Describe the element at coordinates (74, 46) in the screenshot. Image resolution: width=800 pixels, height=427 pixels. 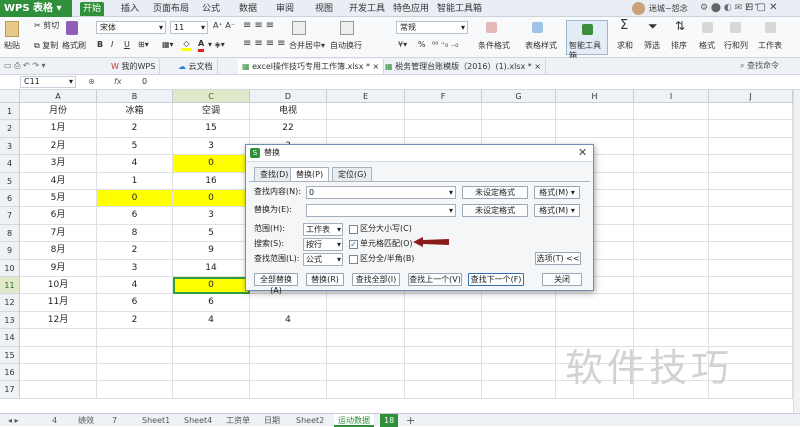
I see `format-painter-label: 格式刷` at that location.